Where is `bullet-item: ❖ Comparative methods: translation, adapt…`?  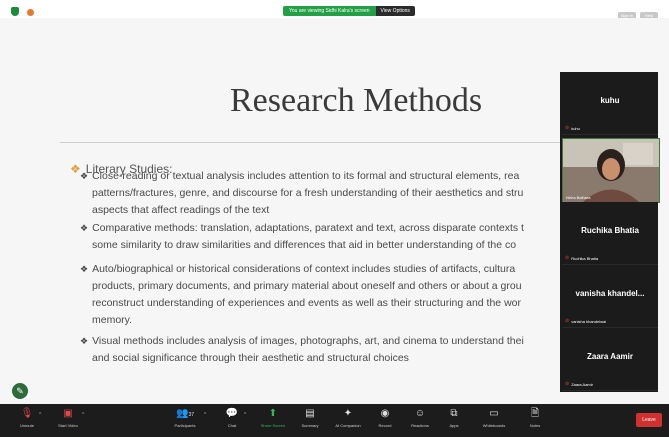 bullet-item: ❖ Comparative methods: translation, adapt… is located at coordinates (302, 236).